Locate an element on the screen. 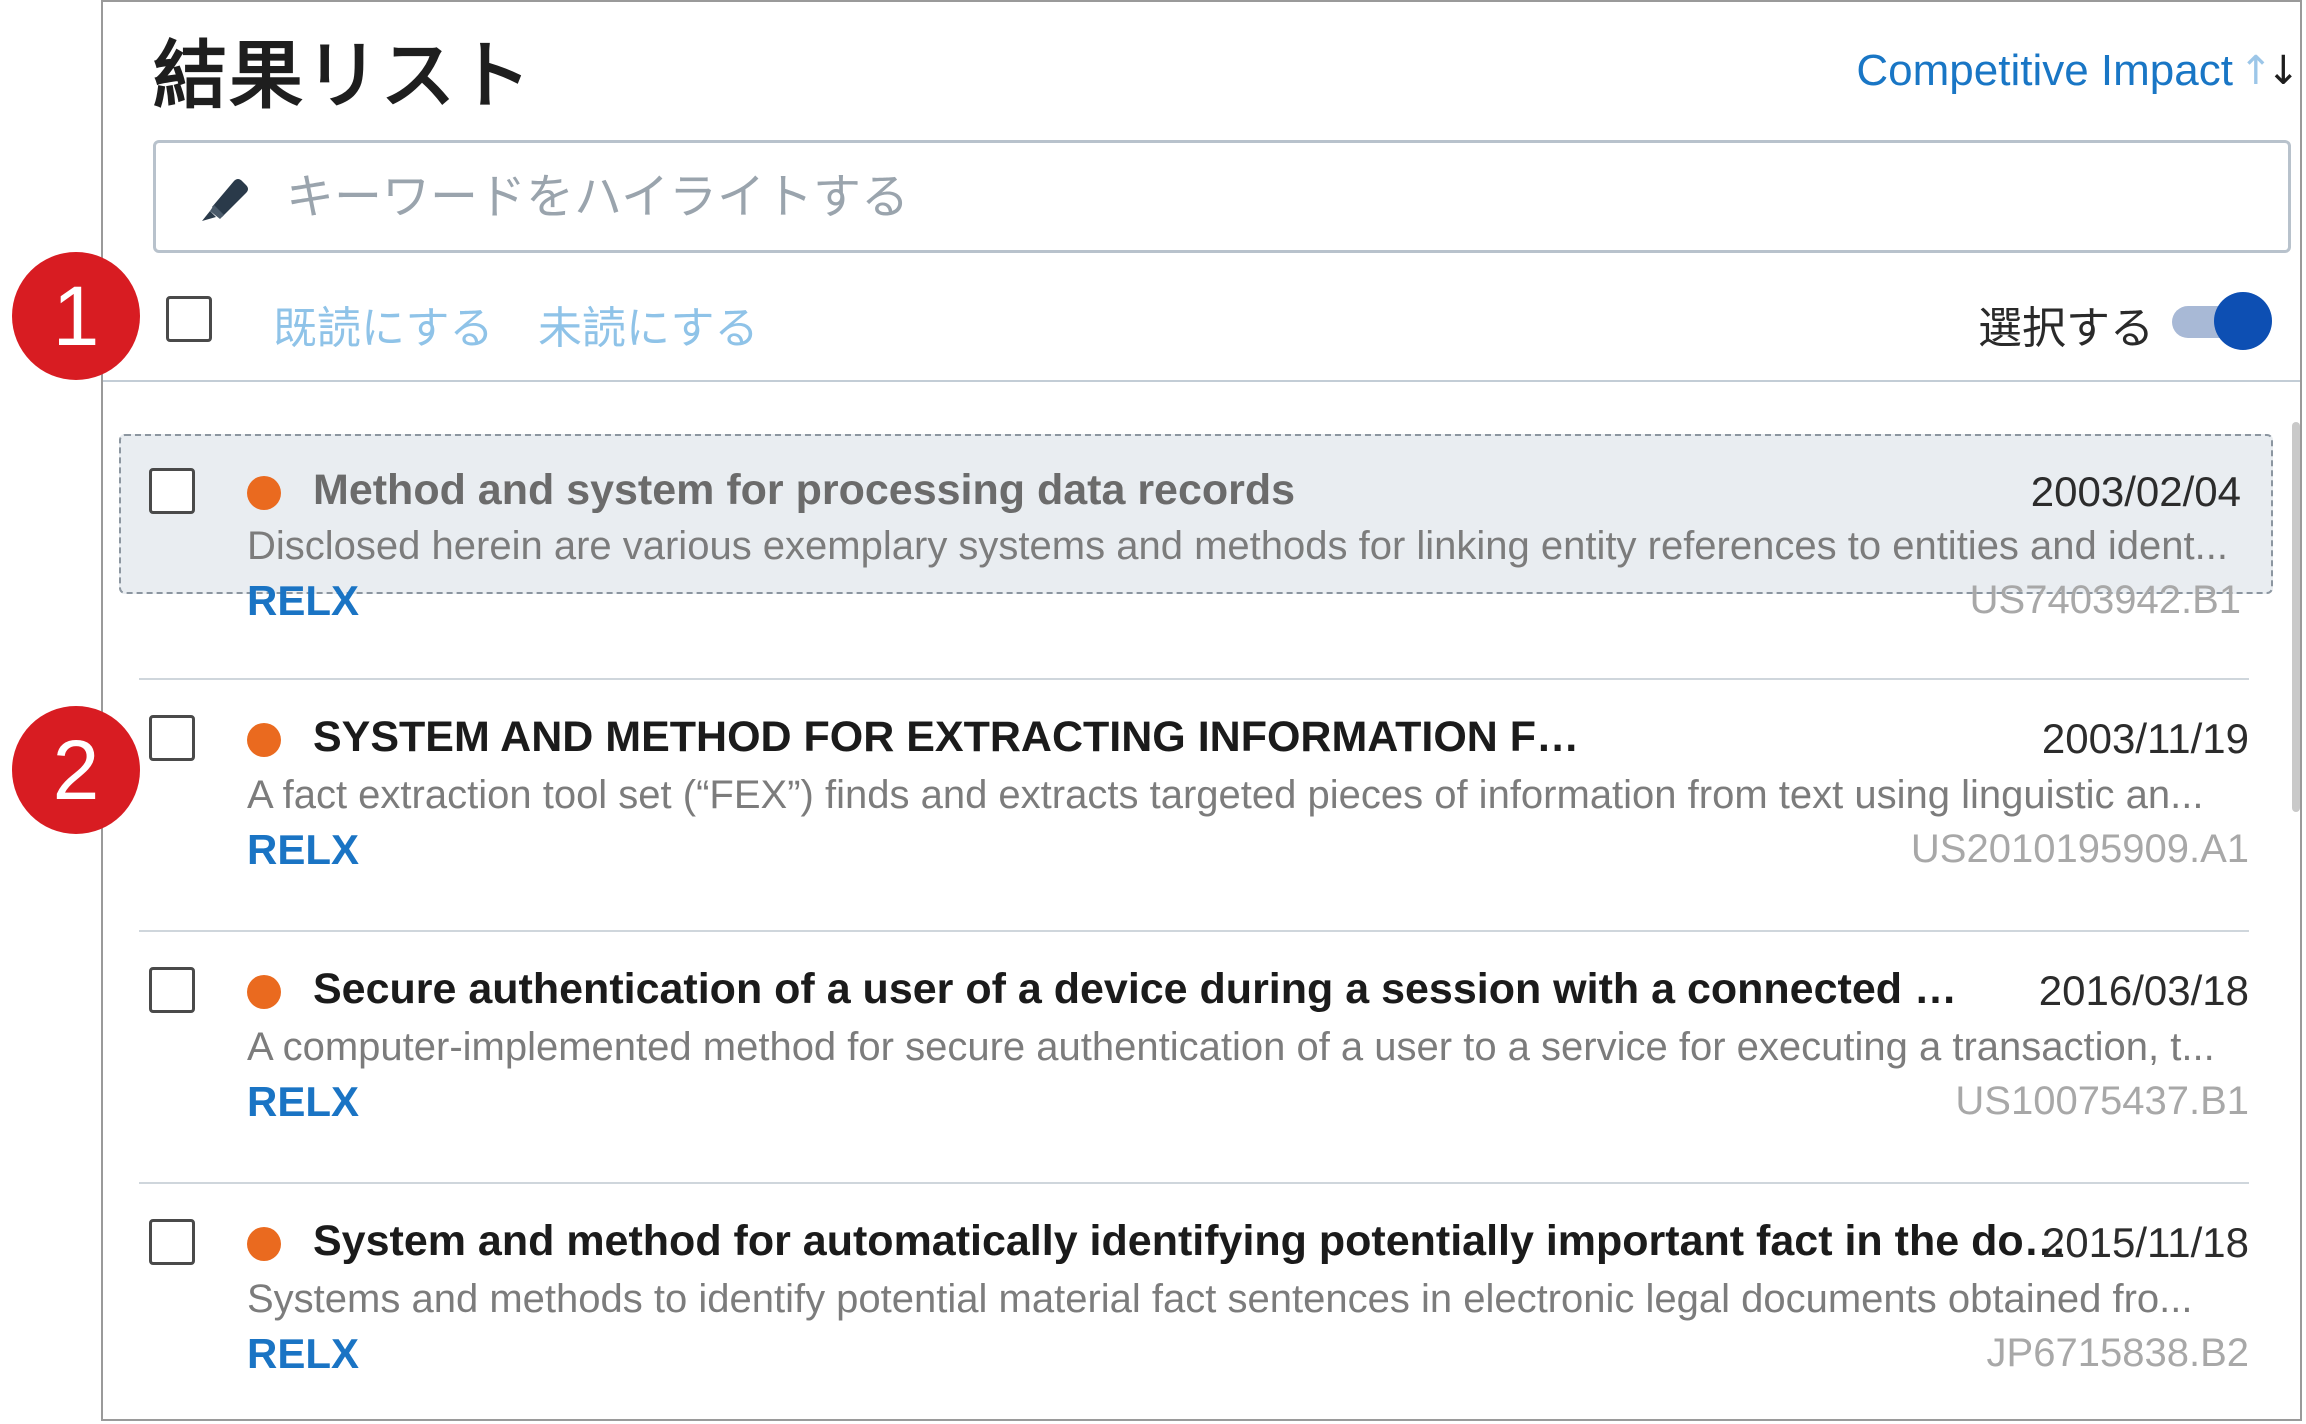 The width and height of the screenshot is (2306, 1424). result-date: 2003/02/04 is located at coordinates (2135, 491).